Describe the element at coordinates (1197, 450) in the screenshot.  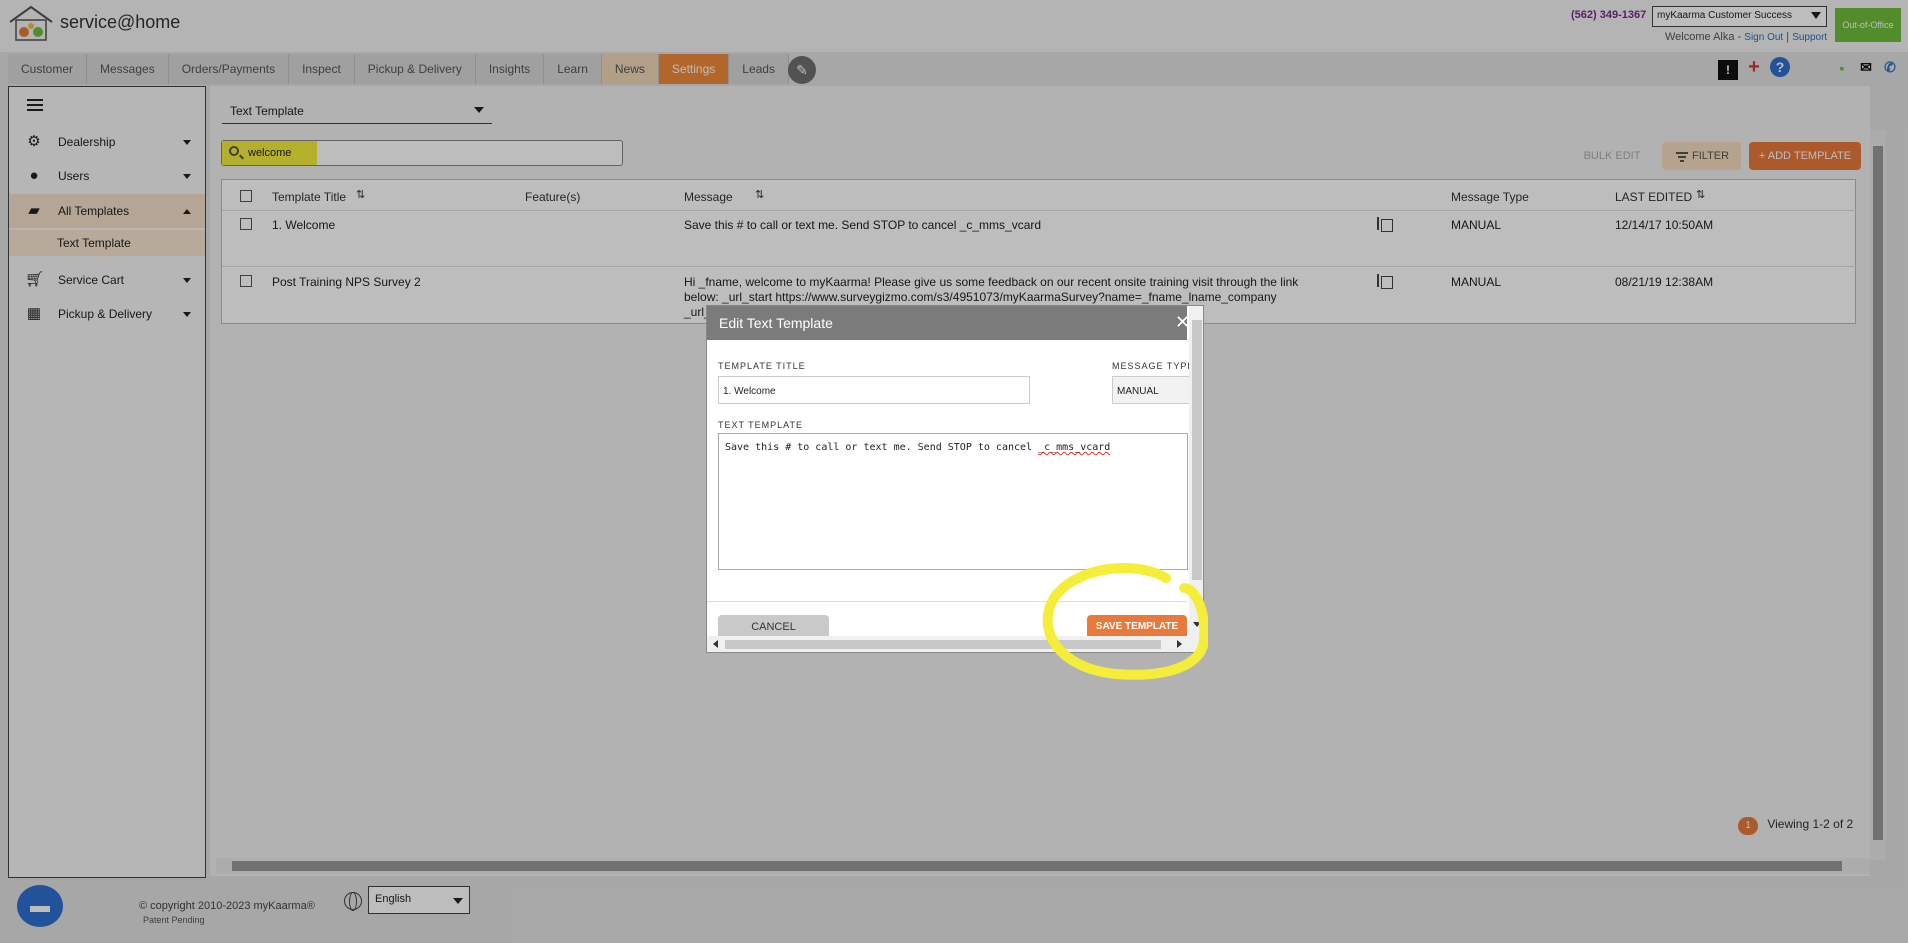
I see `scroll-thumb` at that location.